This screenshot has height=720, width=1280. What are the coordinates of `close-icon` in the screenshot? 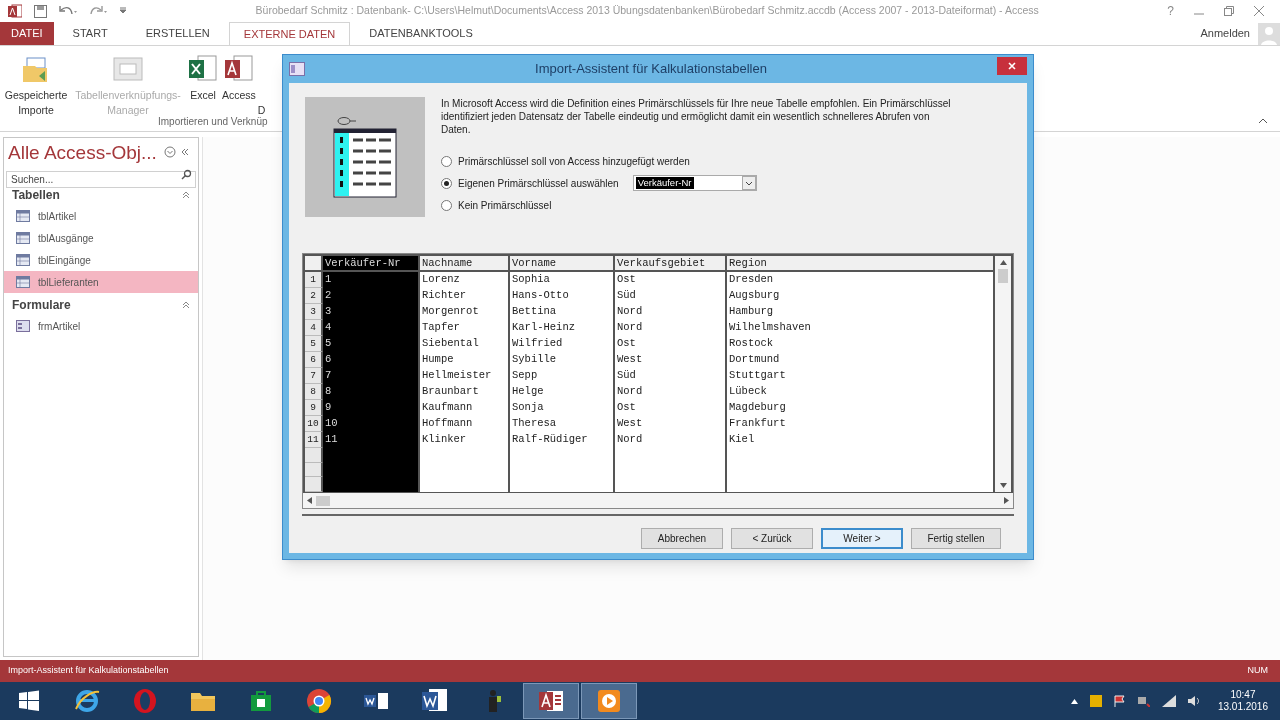 It's located at (1259, 11).